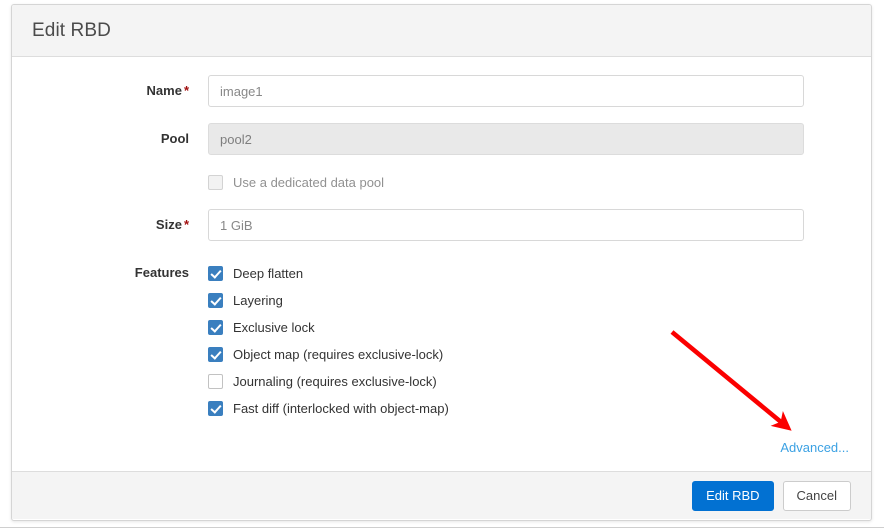 This screenshot has height=532, width=884. I want to click on dialog-header: Edit RBD, so click(441, 31).